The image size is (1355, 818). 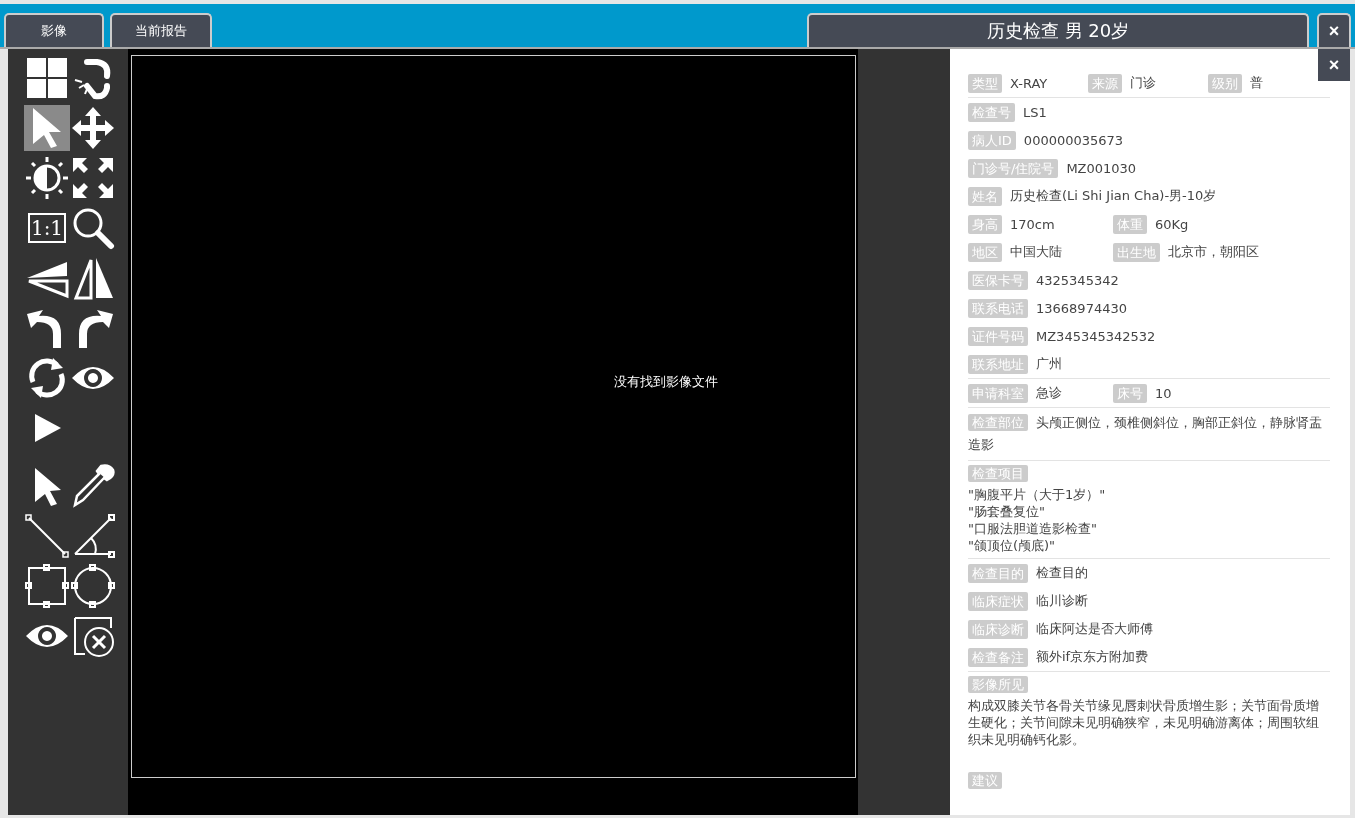 What do you see at coordinates (1062, 573) in the screenshot?
I see `field-value: 检查目的` at bounding box center [1062, 573].